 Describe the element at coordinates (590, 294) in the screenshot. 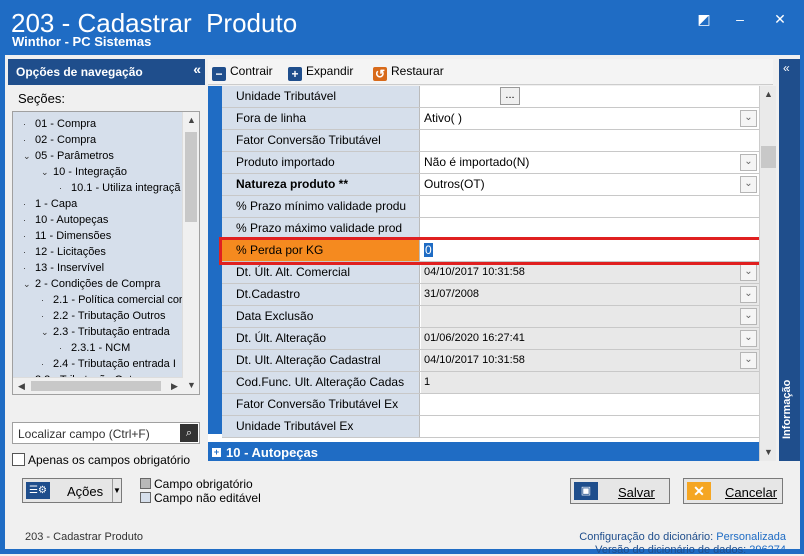

I see `grid-row-value: 31/07/2008 ⌄` at that location.